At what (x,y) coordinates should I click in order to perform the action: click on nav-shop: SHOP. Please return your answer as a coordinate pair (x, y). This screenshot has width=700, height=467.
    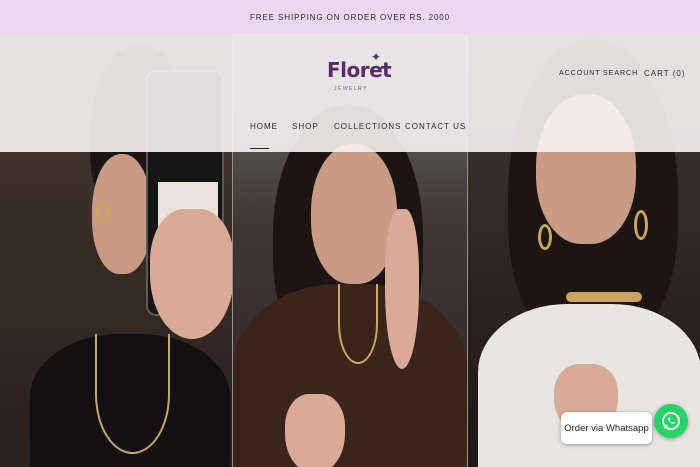
    Looking at the image, I should click on (305, 126).